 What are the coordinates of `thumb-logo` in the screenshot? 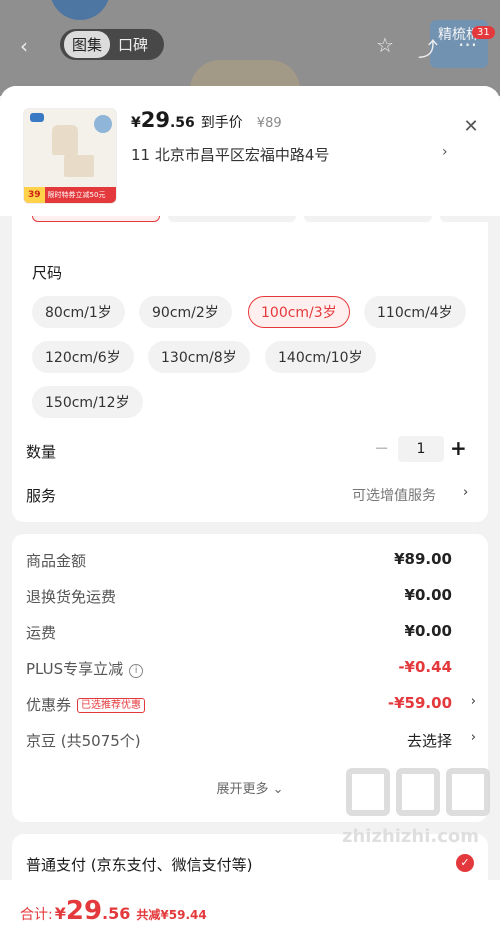 It's located at (37, 117).